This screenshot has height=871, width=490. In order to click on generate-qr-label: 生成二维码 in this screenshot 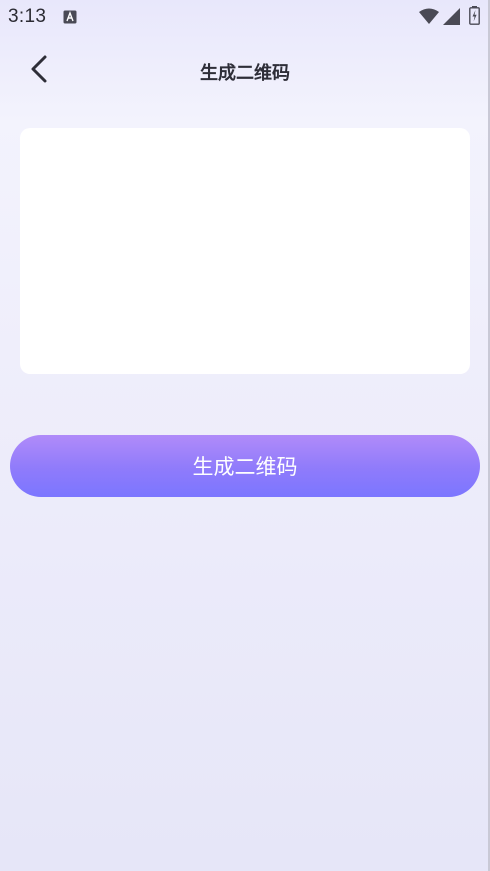, I will do `click(245, 467)`.